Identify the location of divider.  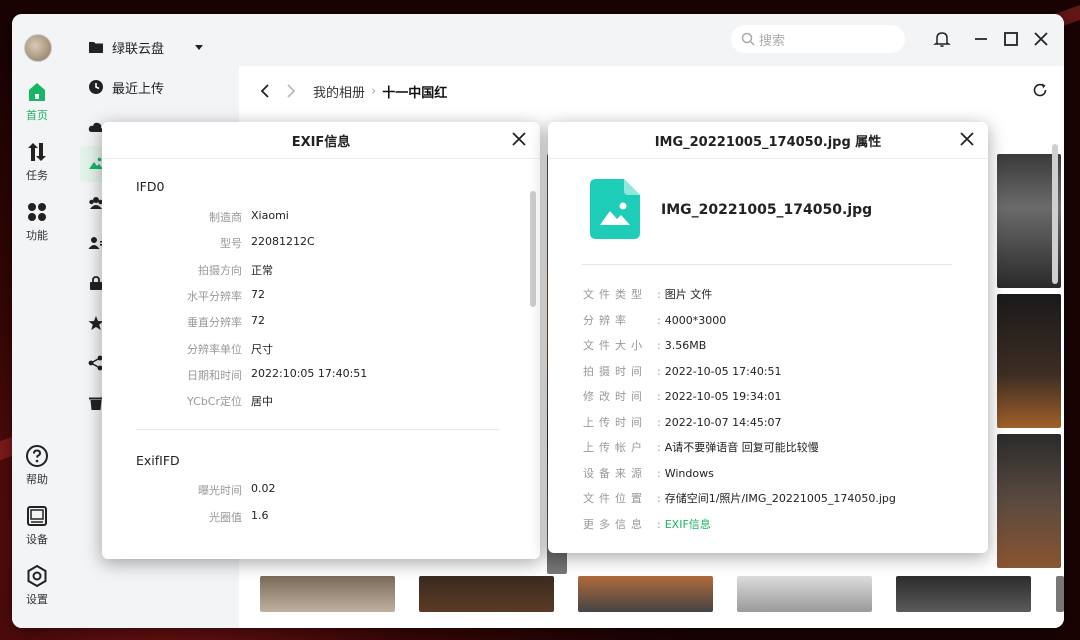
(317, 429).